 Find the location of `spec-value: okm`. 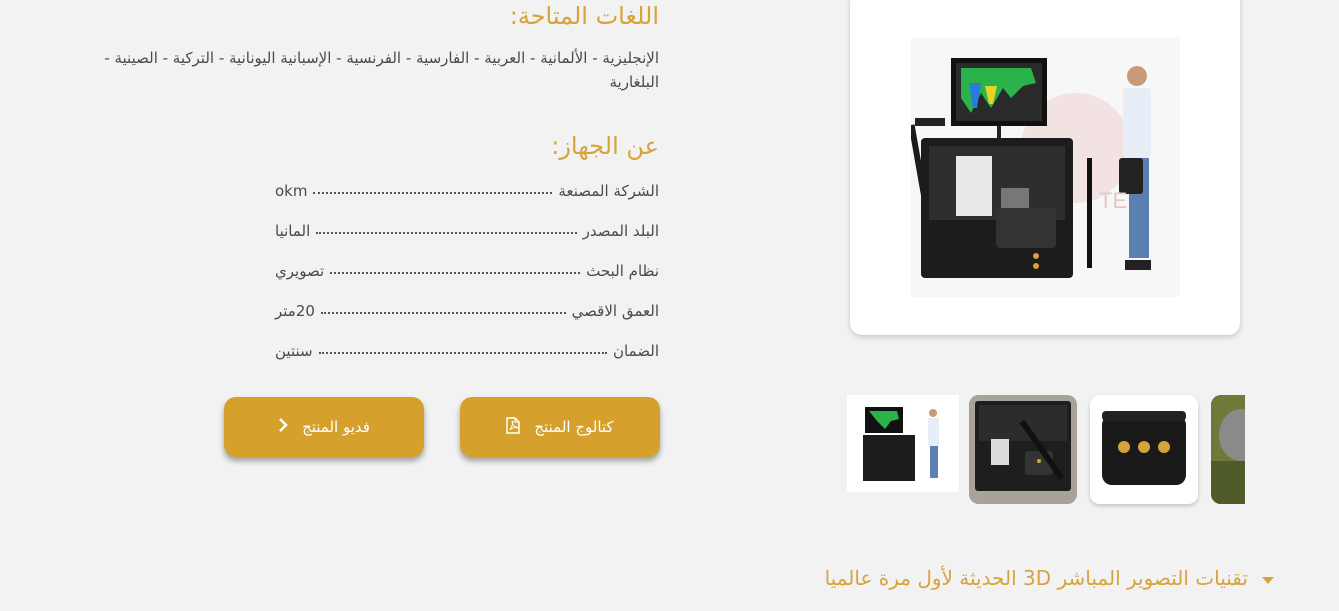

spec-value: okm is located at coordinates (291, 191).